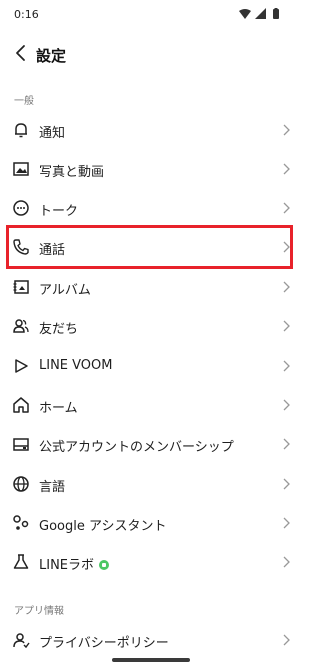  I want to click on settings-item-label: LINE VOOM, so click(76, 365).